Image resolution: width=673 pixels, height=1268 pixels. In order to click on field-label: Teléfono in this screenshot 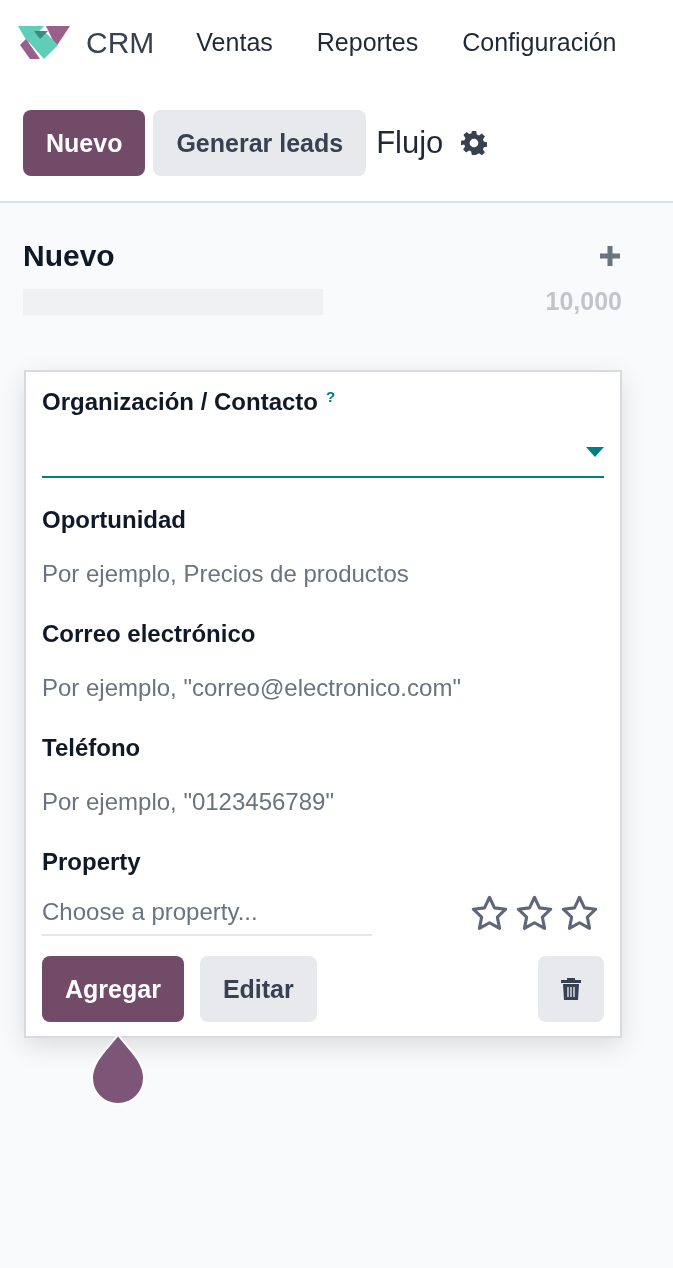, I will do `click(92, 748)`.